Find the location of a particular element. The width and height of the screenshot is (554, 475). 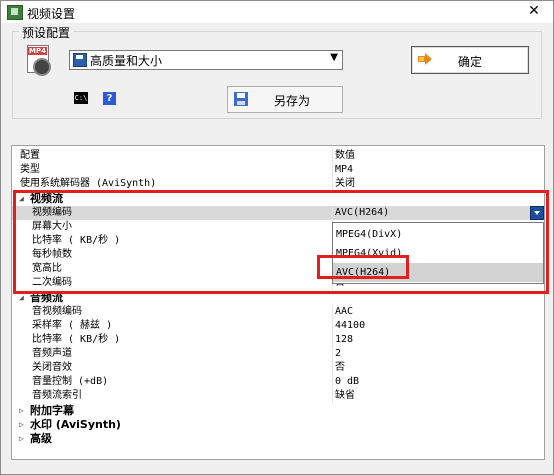

property-row-audio-bitrate: 比特率 ( KB/秒 ) 128 is located at coordinates (278, 340).